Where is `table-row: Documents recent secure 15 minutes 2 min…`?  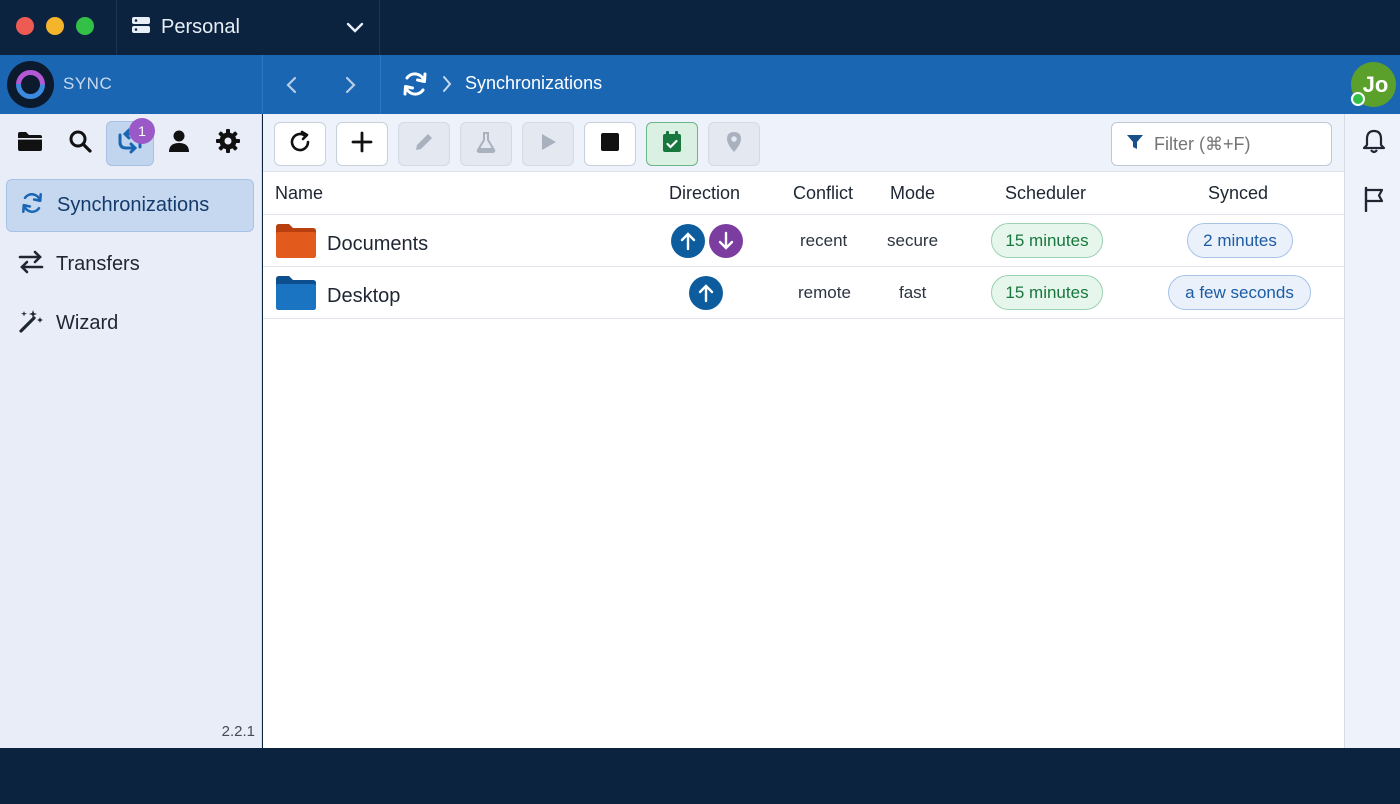 table-row: Documents recent secure 15 minutes 2 min… is located at coordinates (803, 241).